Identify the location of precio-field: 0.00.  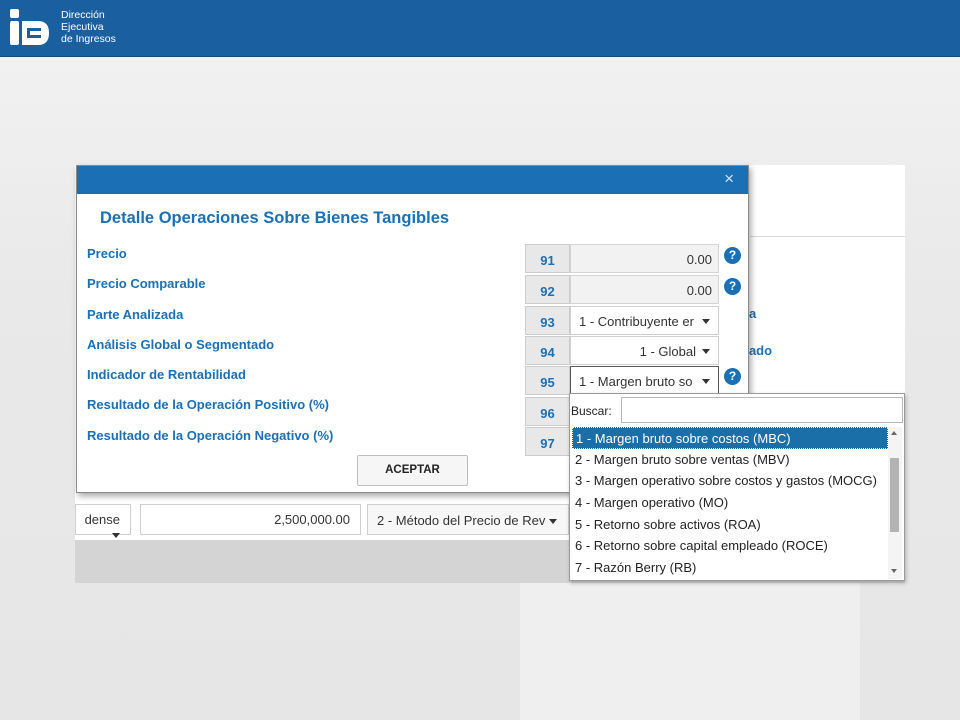
(644, 258).